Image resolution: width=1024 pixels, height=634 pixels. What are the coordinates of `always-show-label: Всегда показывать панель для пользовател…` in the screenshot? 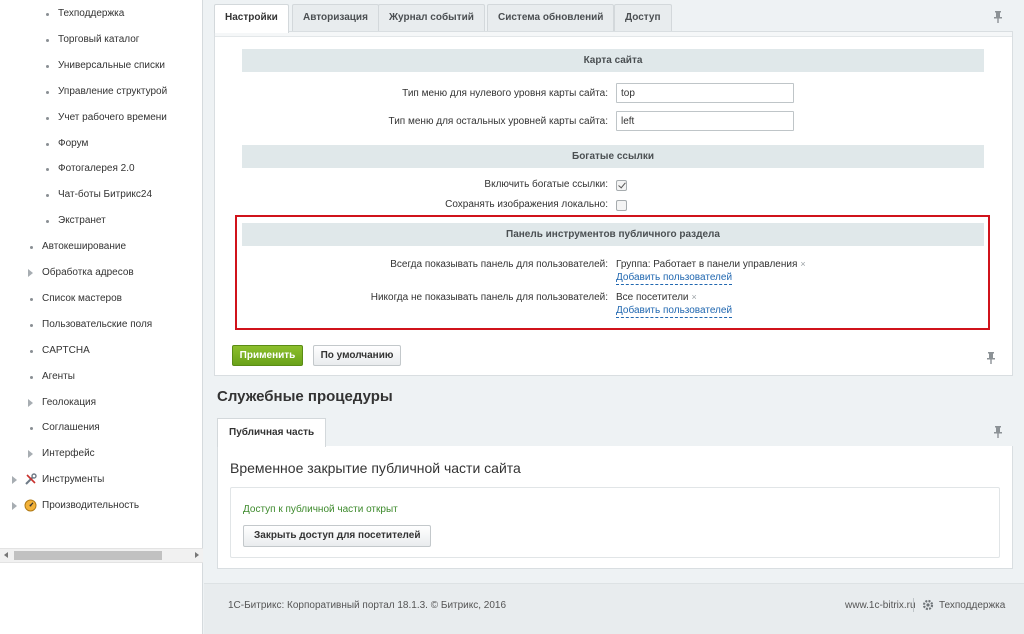 It's located at (499, 264).